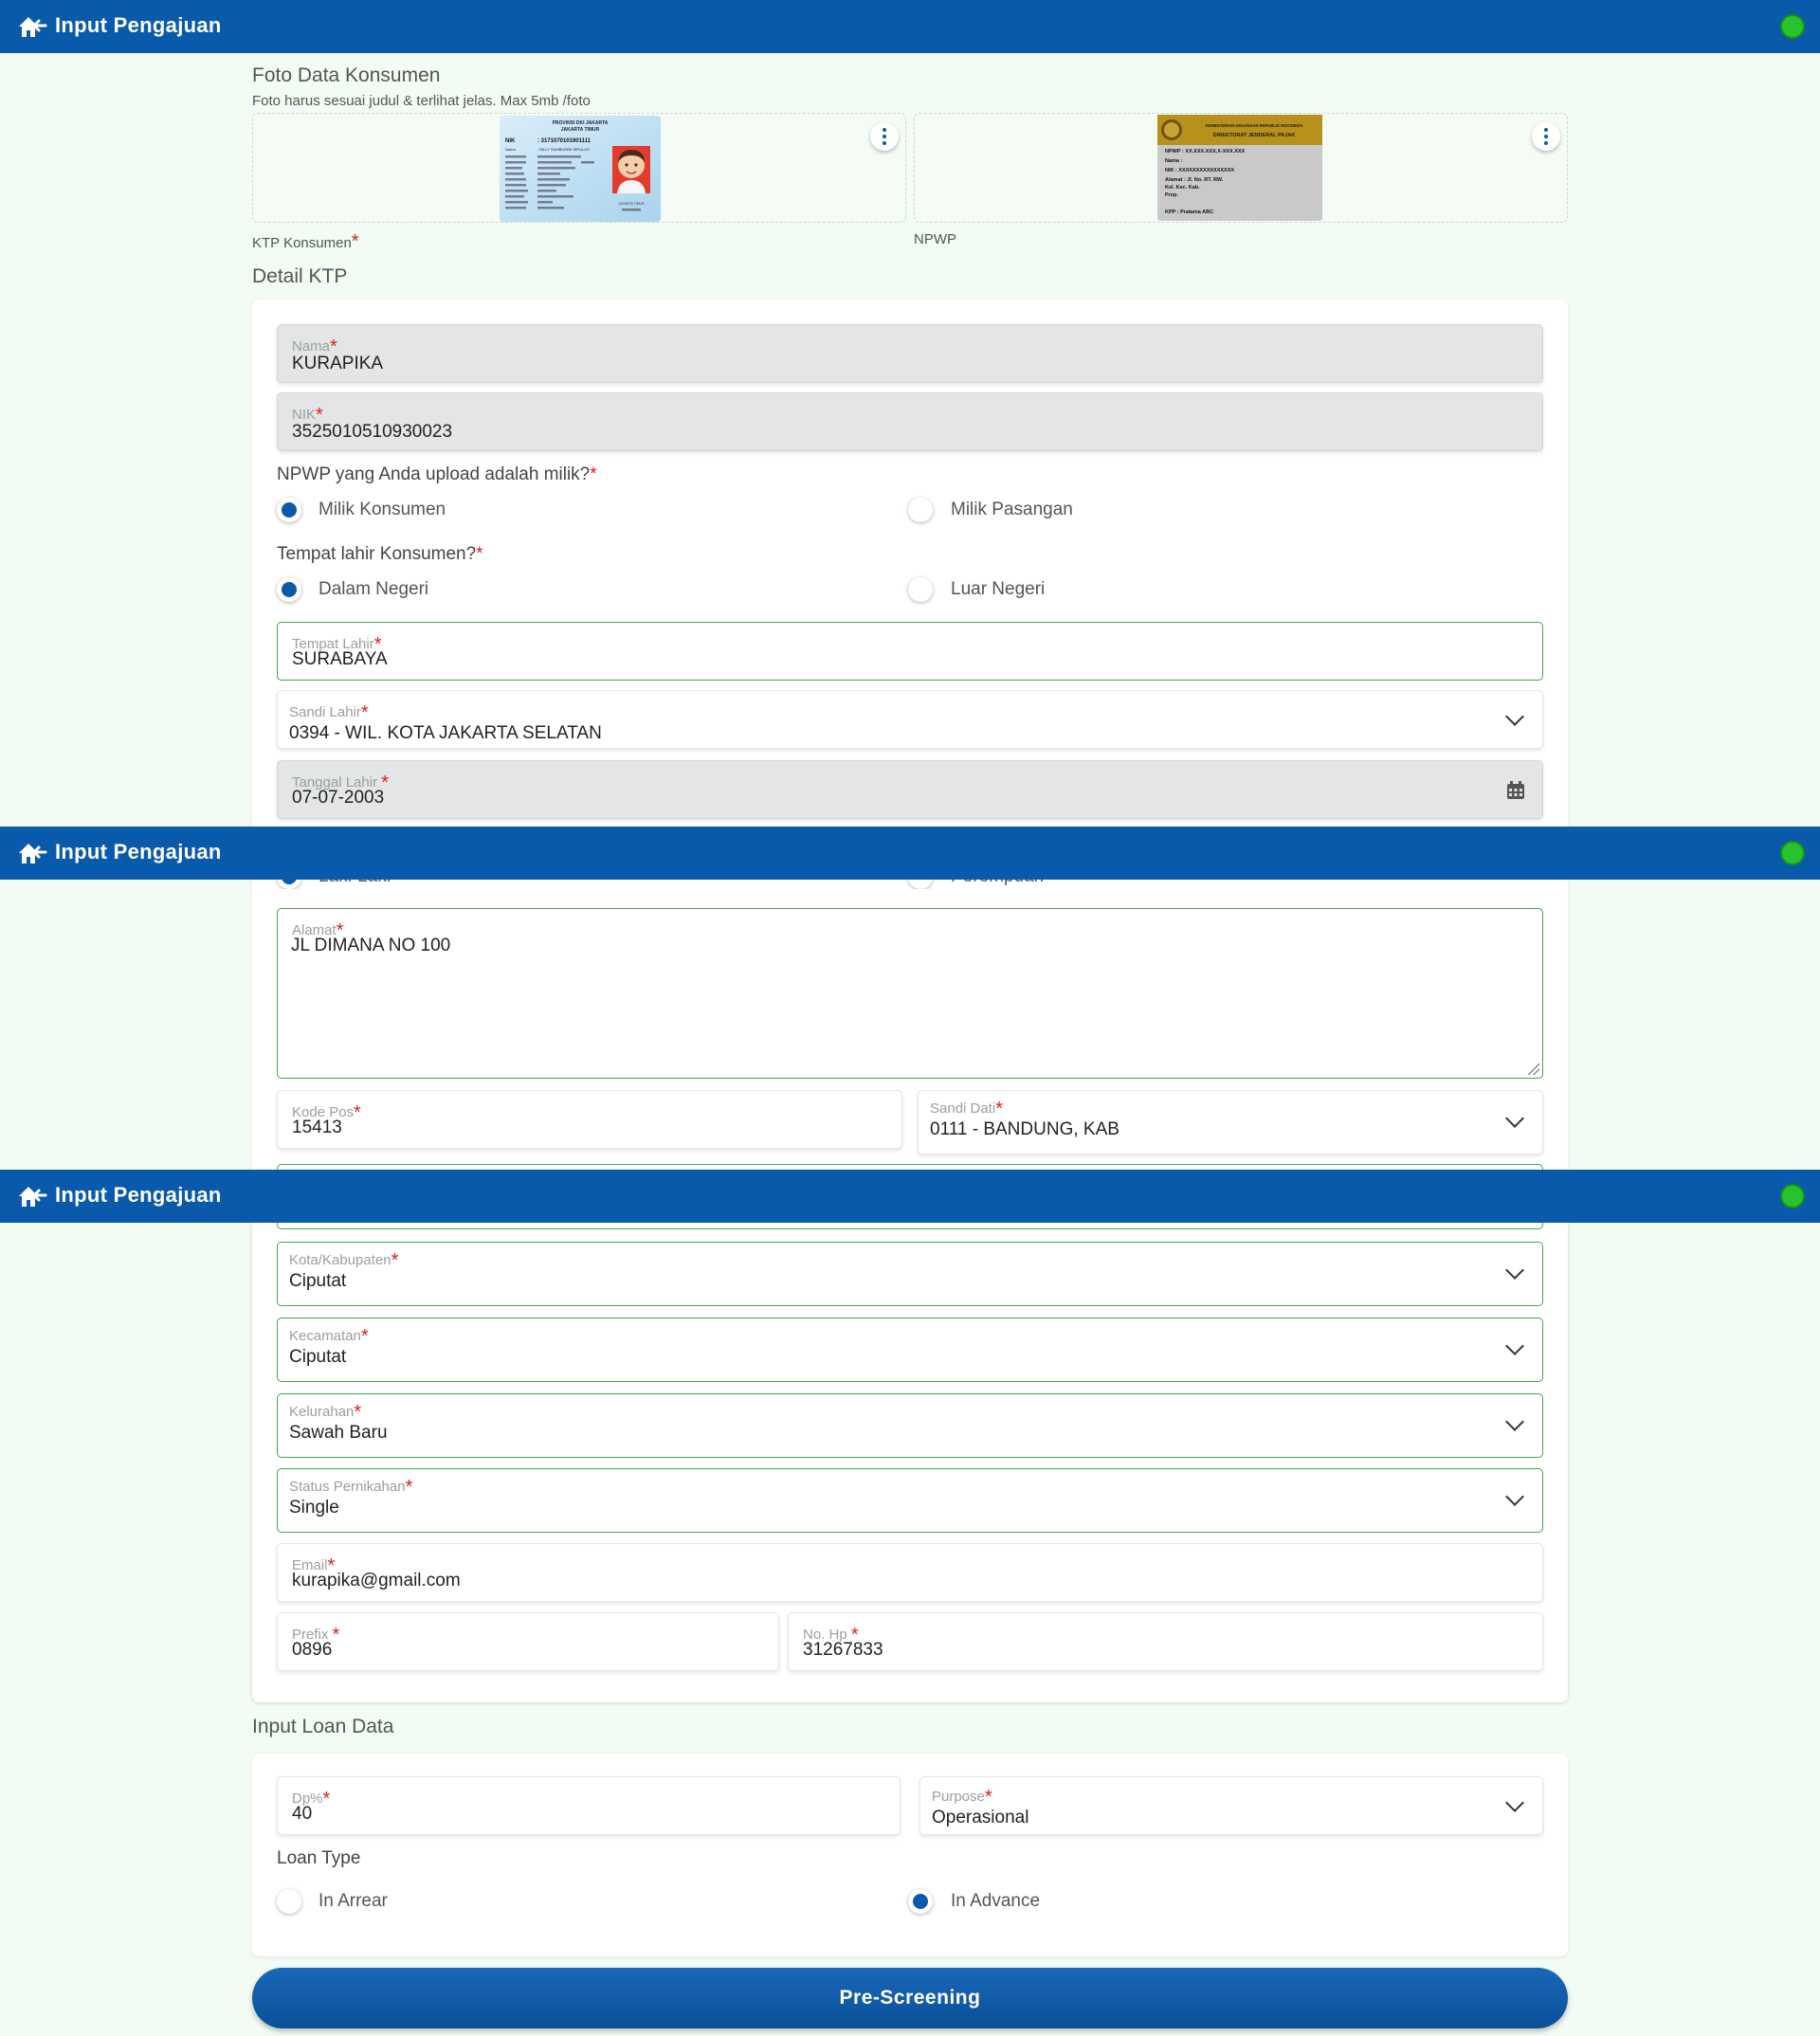 The width and height of the screenshot is (1820, 2036). Describe the element at coordinates (445, 733) in the screenshot. I see `sandi-lahir-value: 0394 - WIL. KOTA JAKARTA SELATAN` at that location.